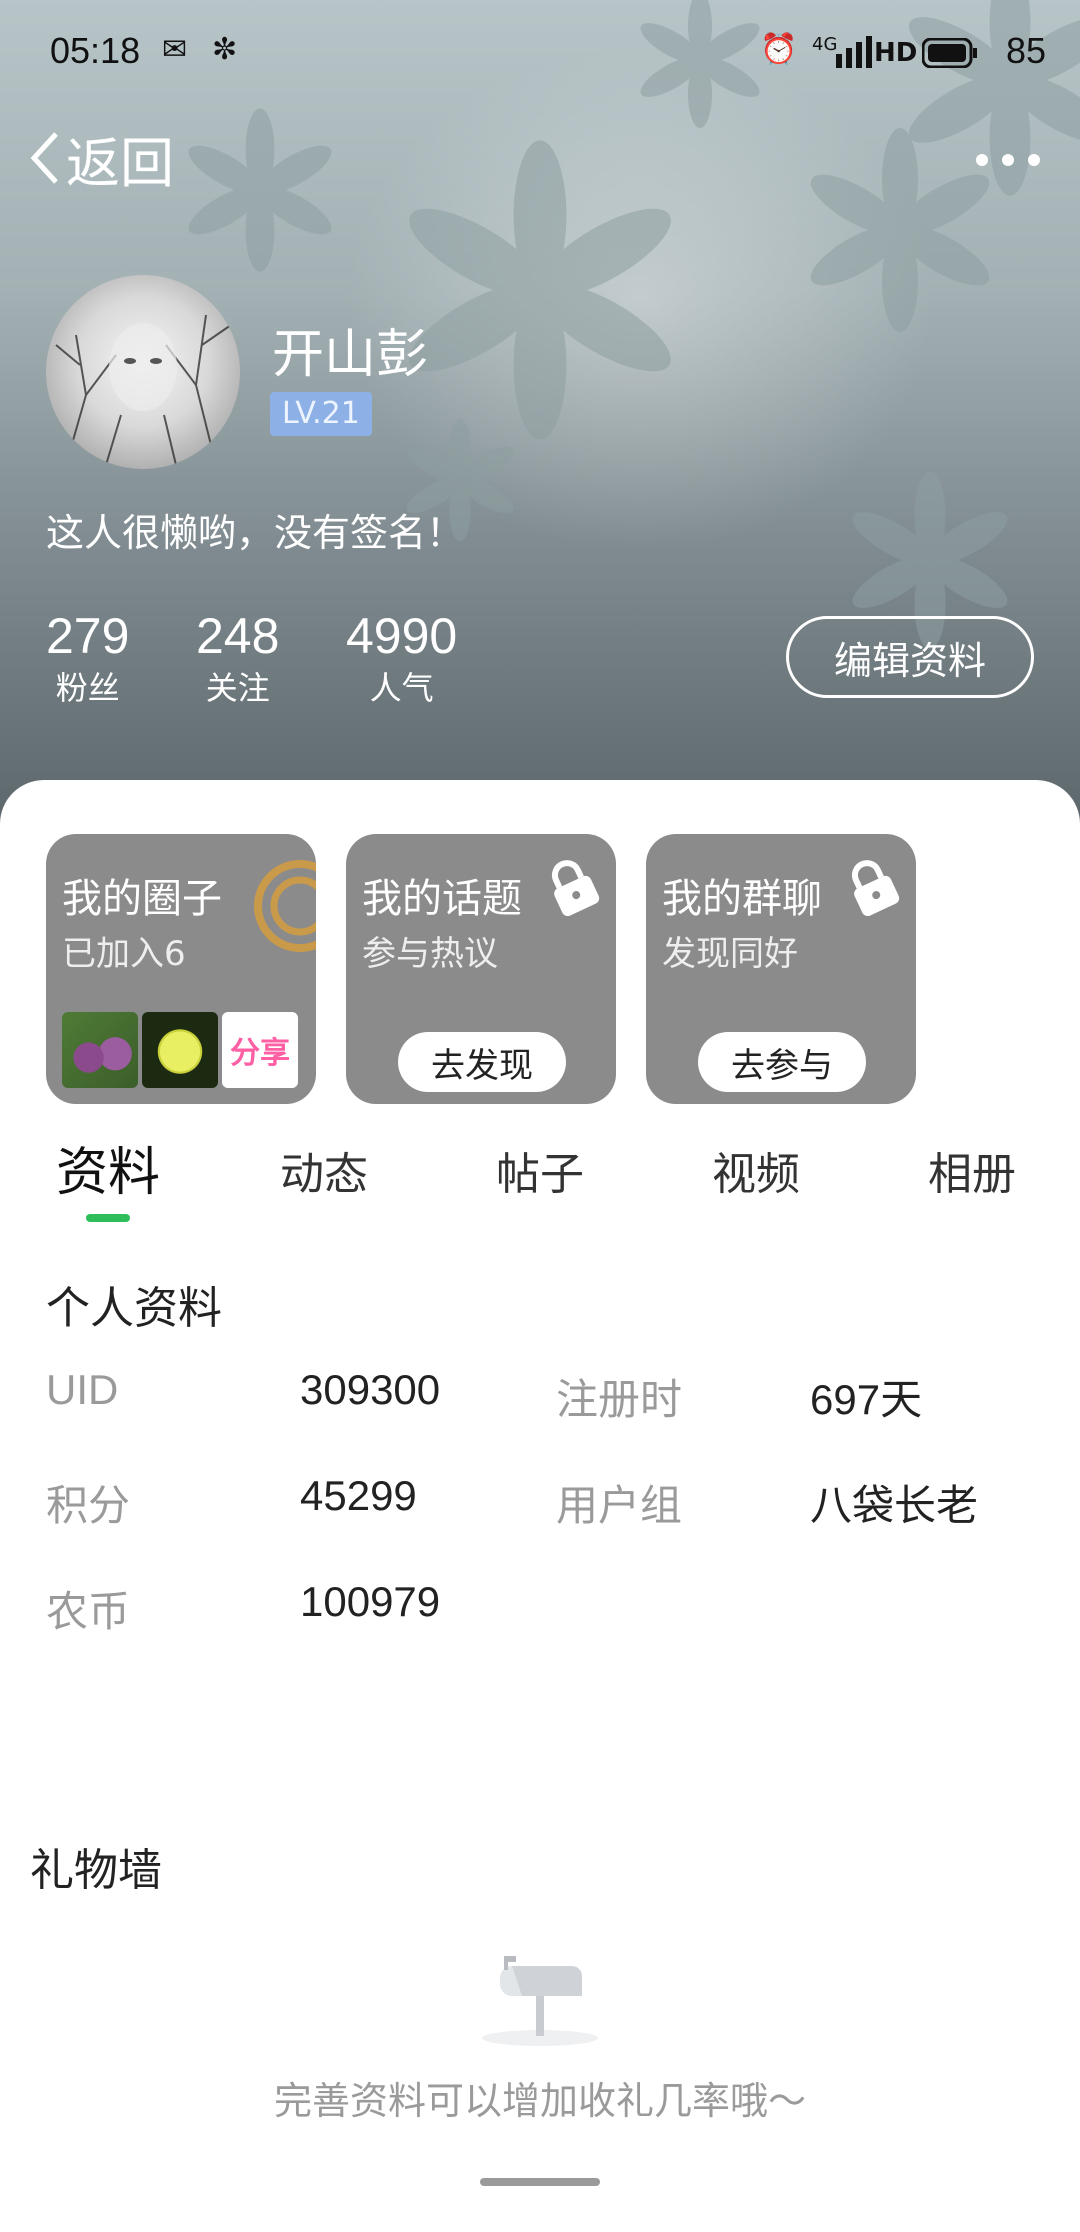  Describe the element at coordinates (44, 158) in the screenshot. I see `chevron-left-icon` at that location.